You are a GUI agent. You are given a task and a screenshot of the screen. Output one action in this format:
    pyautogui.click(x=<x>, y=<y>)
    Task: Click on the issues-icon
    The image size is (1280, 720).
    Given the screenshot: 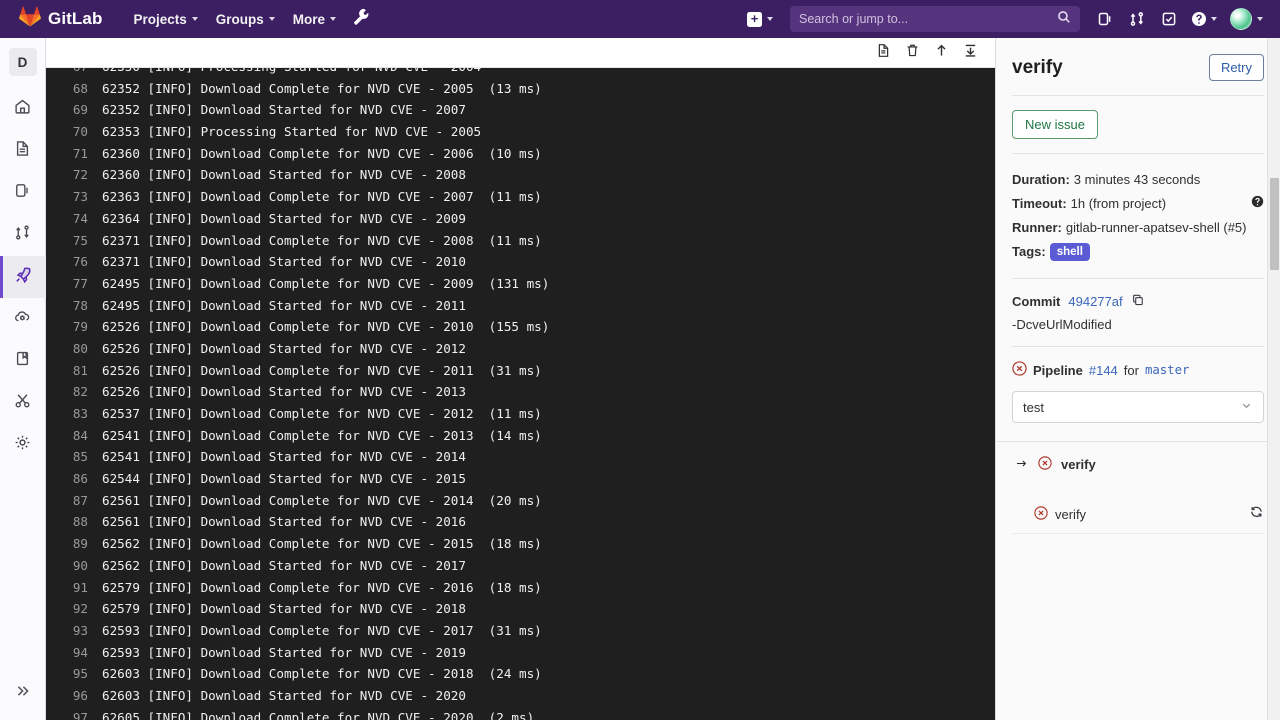 What is the action you would take?
    pyautogui.click(x=1105, y=19)
    